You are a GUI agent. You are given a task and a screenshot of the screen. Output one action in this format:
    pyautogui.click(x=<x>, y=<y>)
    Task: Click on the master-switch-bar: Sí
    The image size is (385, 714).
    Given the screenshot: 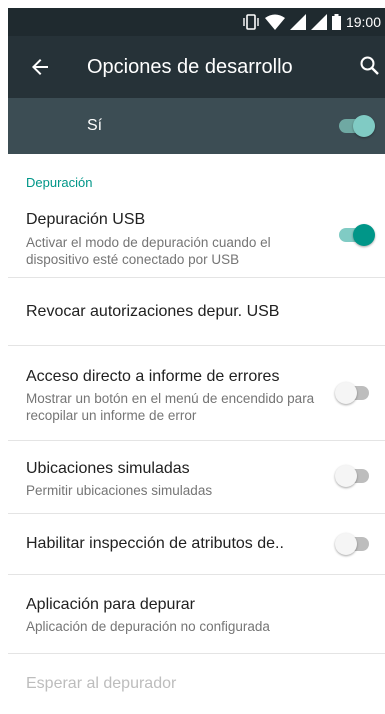 What is the action you would take?
    pyautogui.click(x=196, y=126)
    